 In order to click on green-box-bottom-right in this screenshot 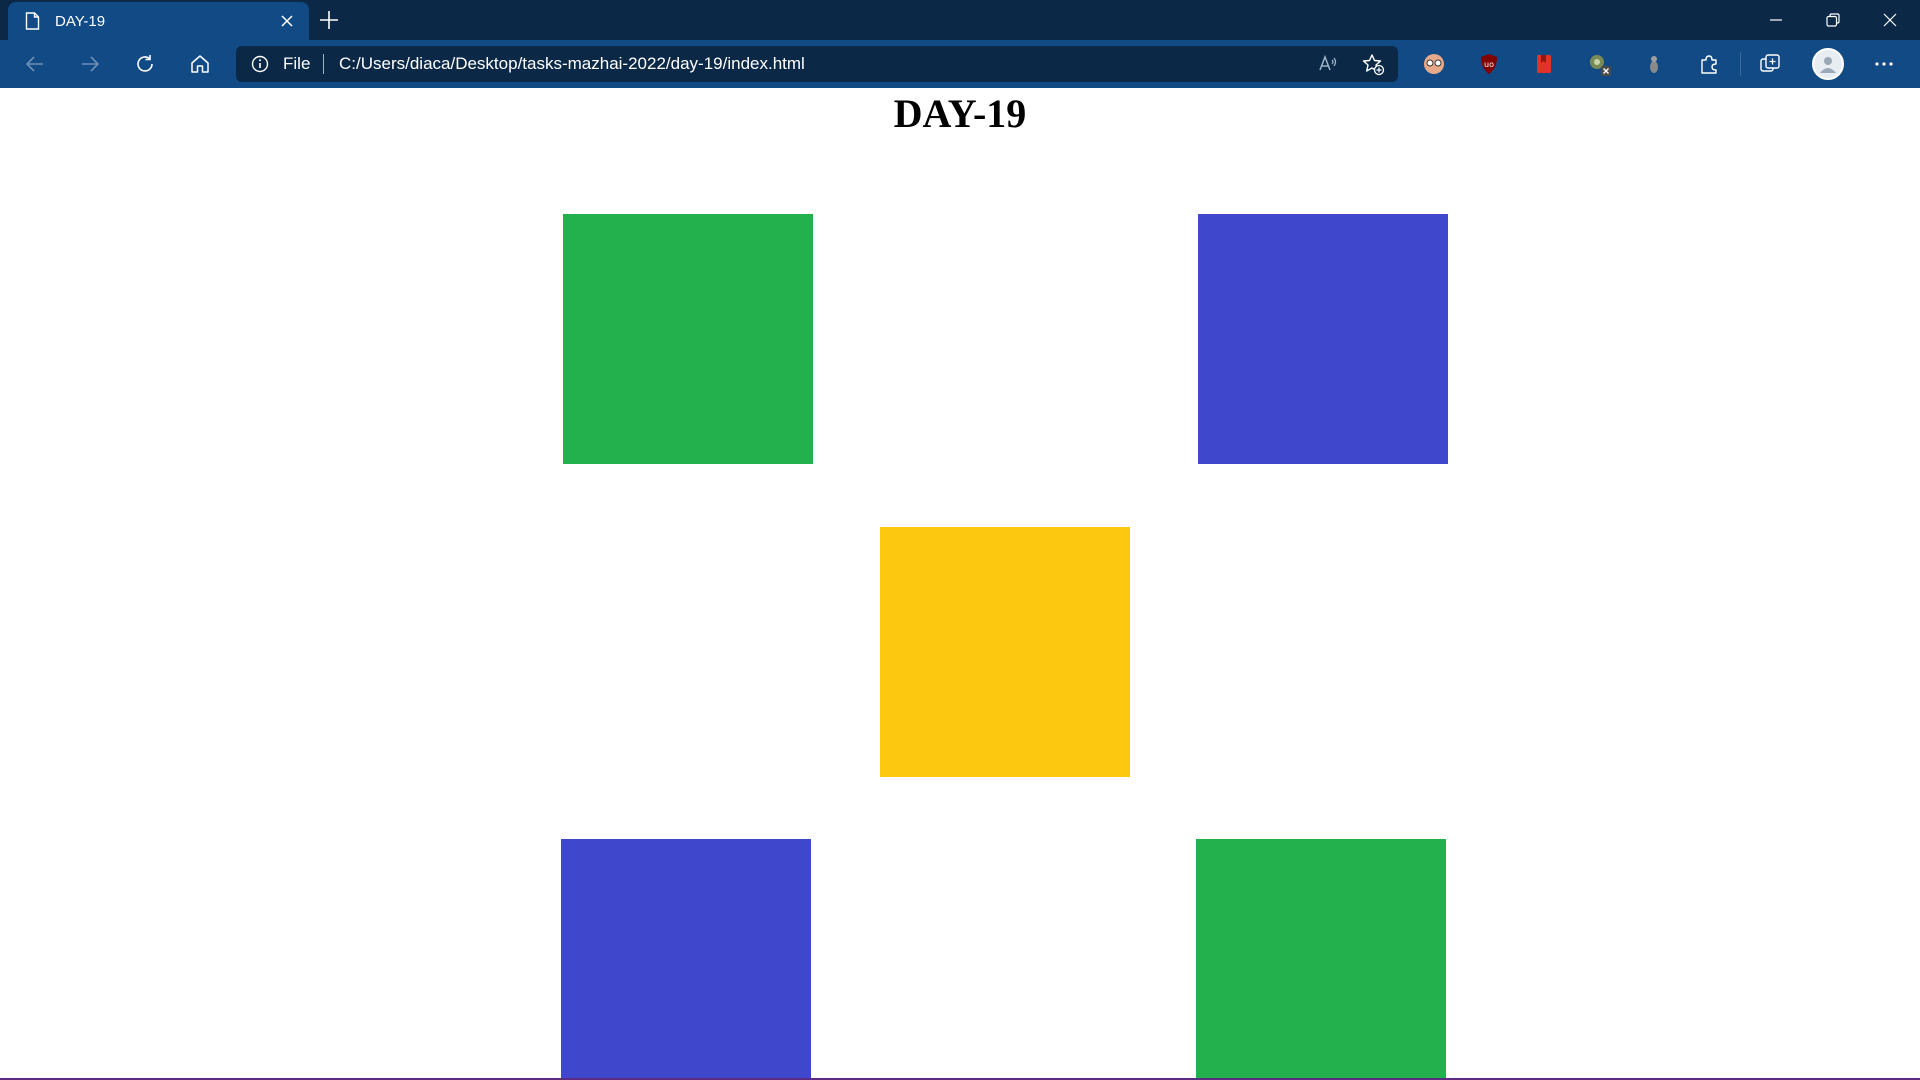, I will do `click(1321, 958)`.